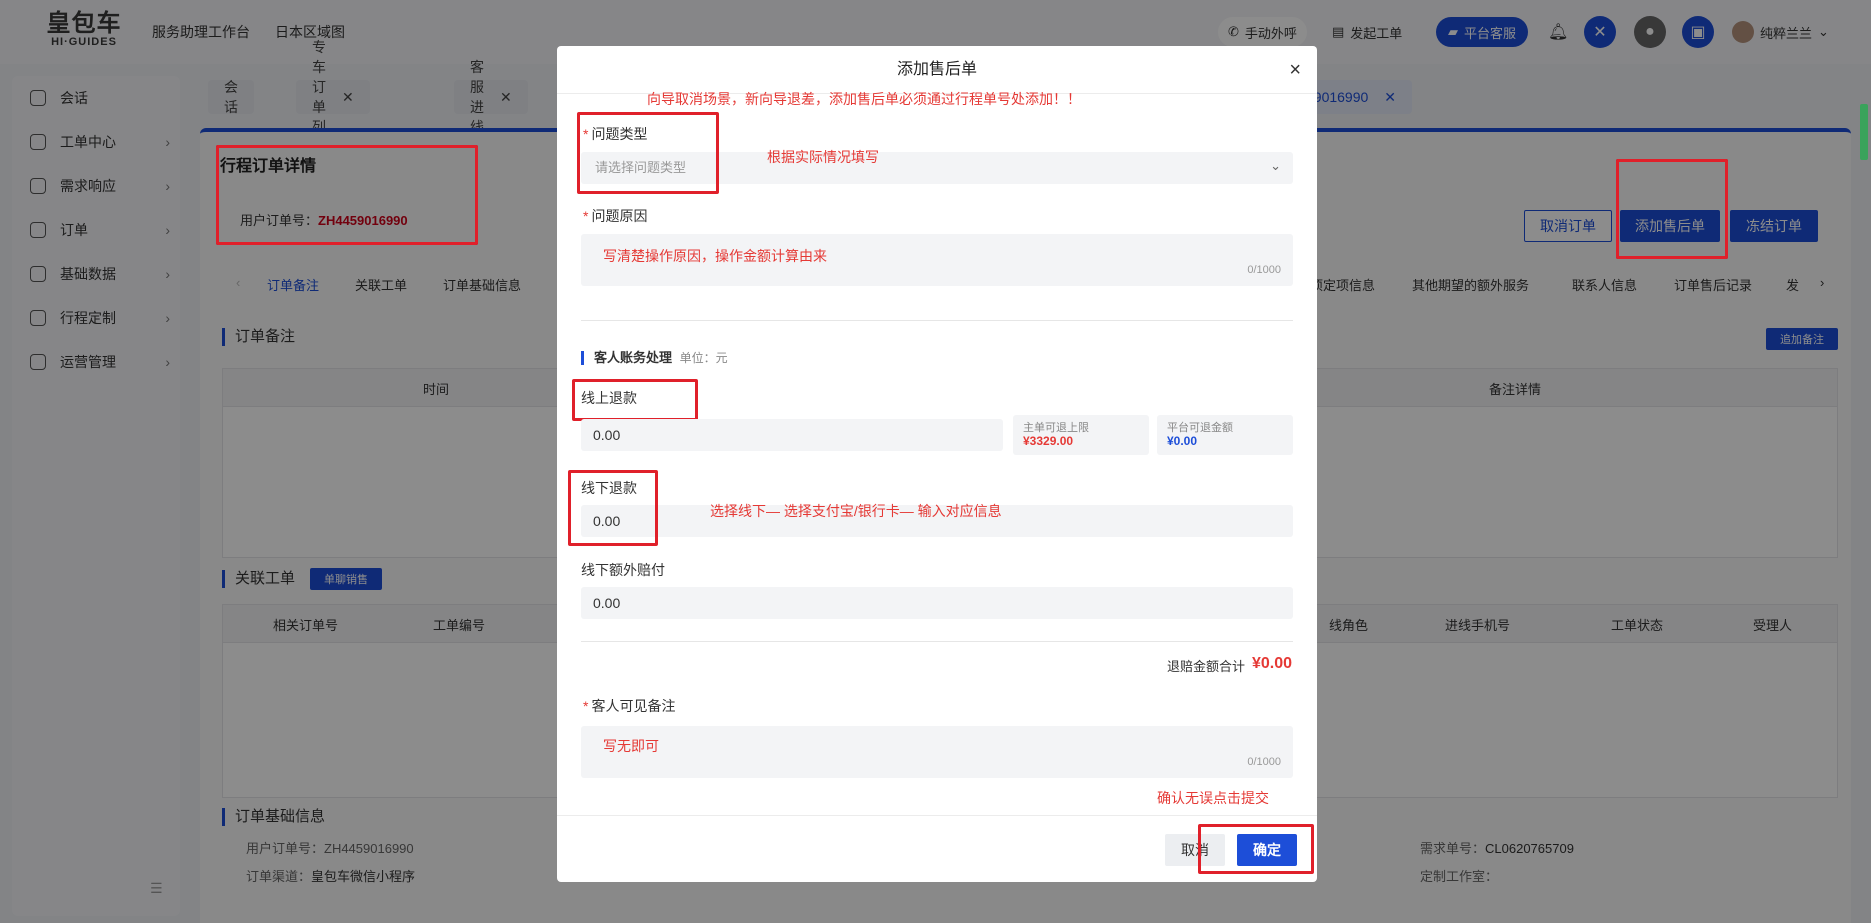 The image size is (1871, 923). What do you see at coordinates (623, 570) in the screenshot?
I see `offline-comp-label: 线下额外赔付` at bounding box center [623, 570].